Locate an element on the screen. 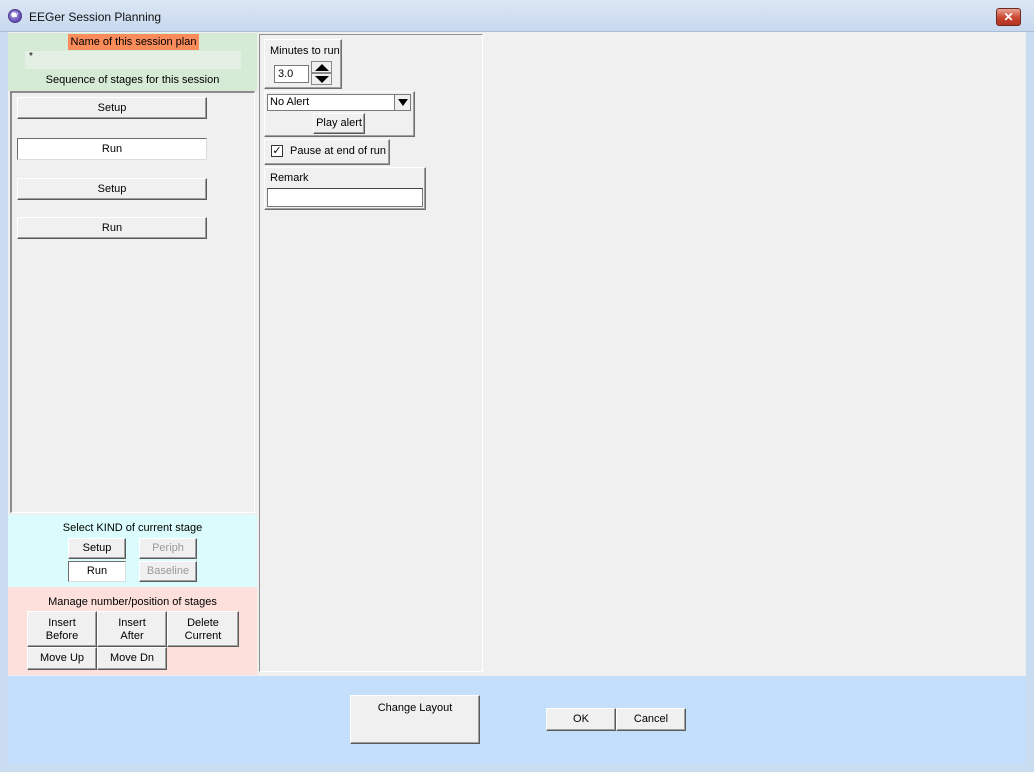  stage-kind-title: Select KIND of current stage is located at coordinates (132, 528).